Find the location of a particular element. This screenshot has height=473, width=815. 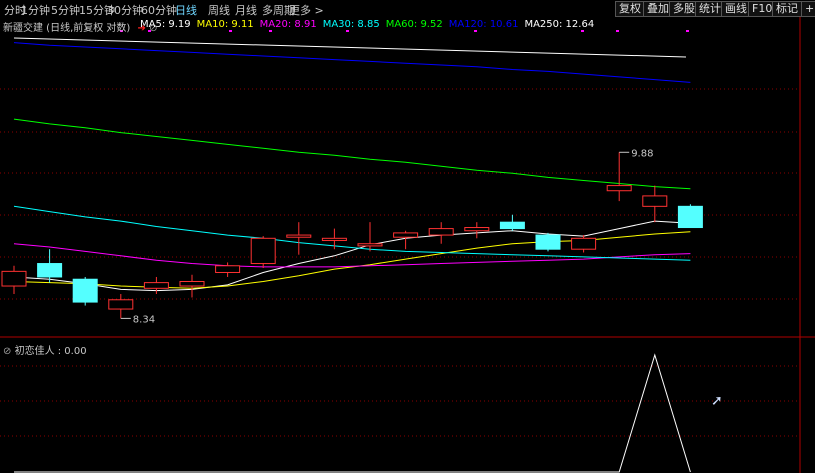

timeframe-tab: 月线 is located at coordinates (246, 10).